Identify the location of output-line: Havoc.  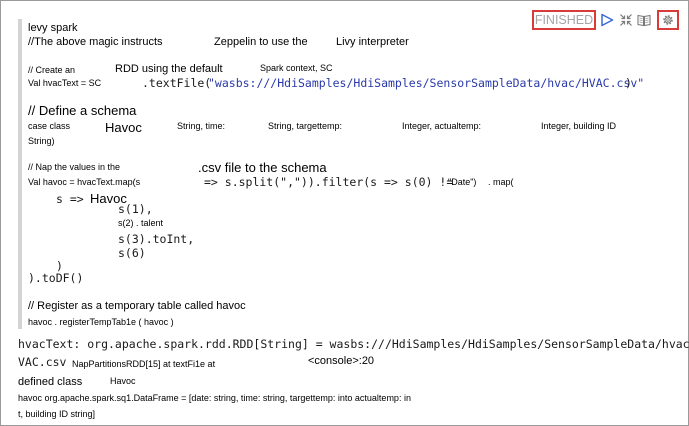
(123, 381).